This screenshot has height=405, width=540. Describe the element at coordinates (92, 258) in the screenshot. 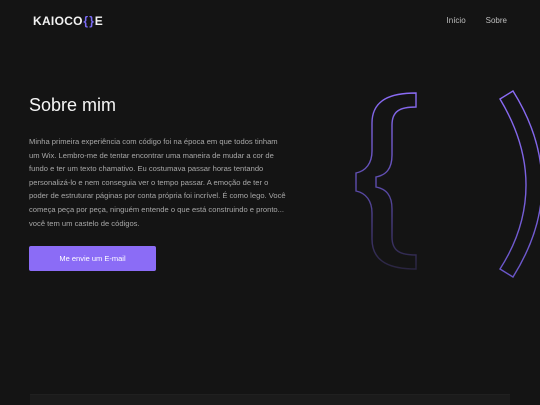

I see `email-me-button: Me envie um E-mail` at that location.